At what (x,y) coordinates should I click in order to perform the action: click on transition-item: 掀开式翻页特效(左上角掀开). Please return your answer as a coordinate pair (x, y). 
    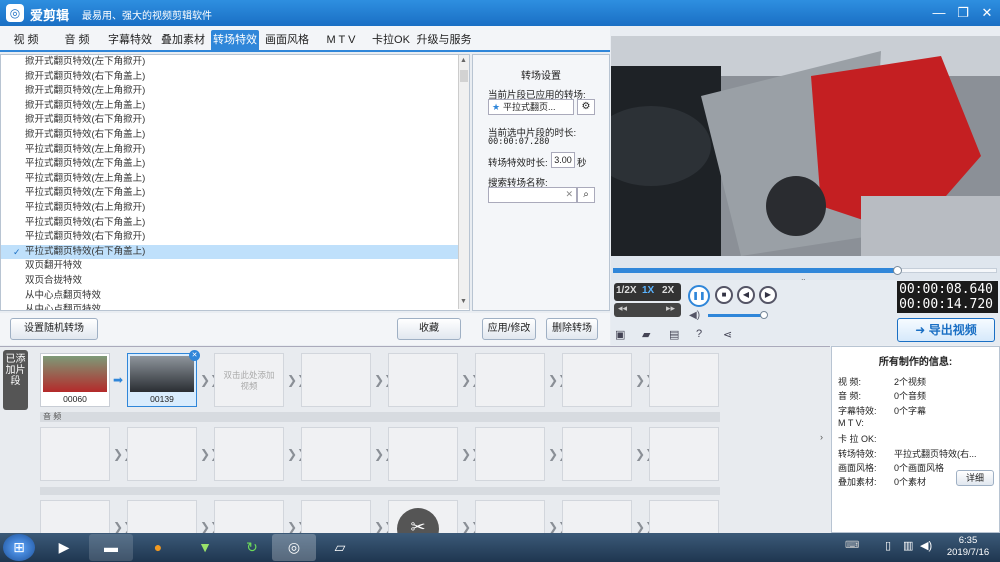
    Looking at the image, I should click on (235, 91).